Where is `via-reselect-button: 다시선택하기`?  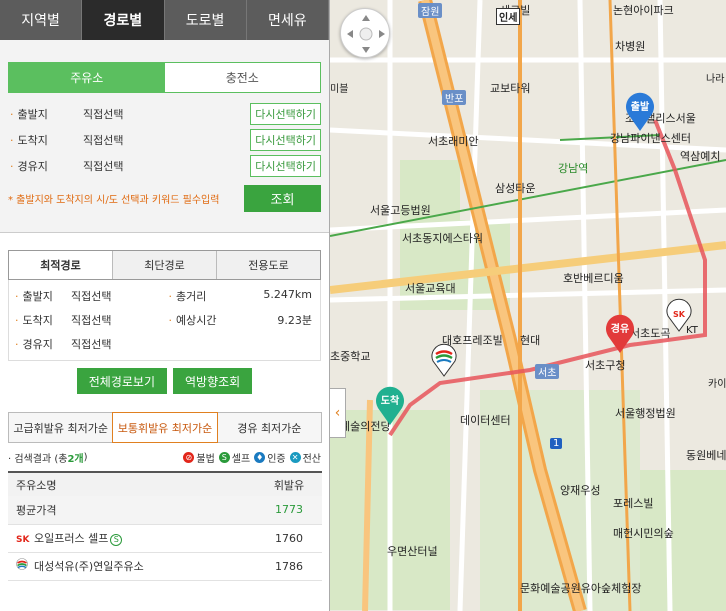
via-reselect-button: 다시선택하기 is located at coordinates (285, 166).